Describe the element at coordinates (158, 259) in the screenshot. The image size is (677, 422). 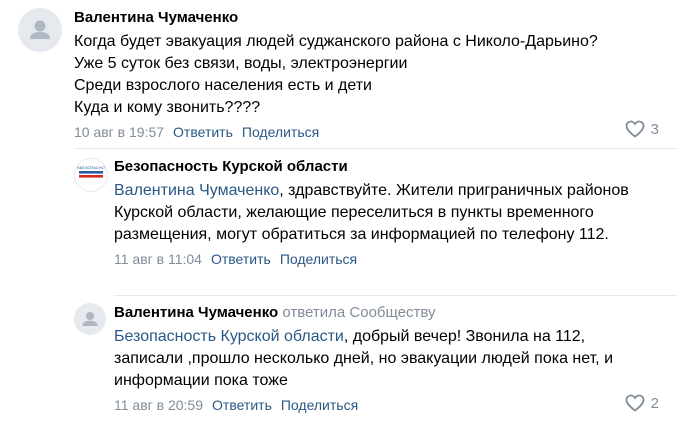
I see `comment-date: 11 авг в 11:04` at that location.